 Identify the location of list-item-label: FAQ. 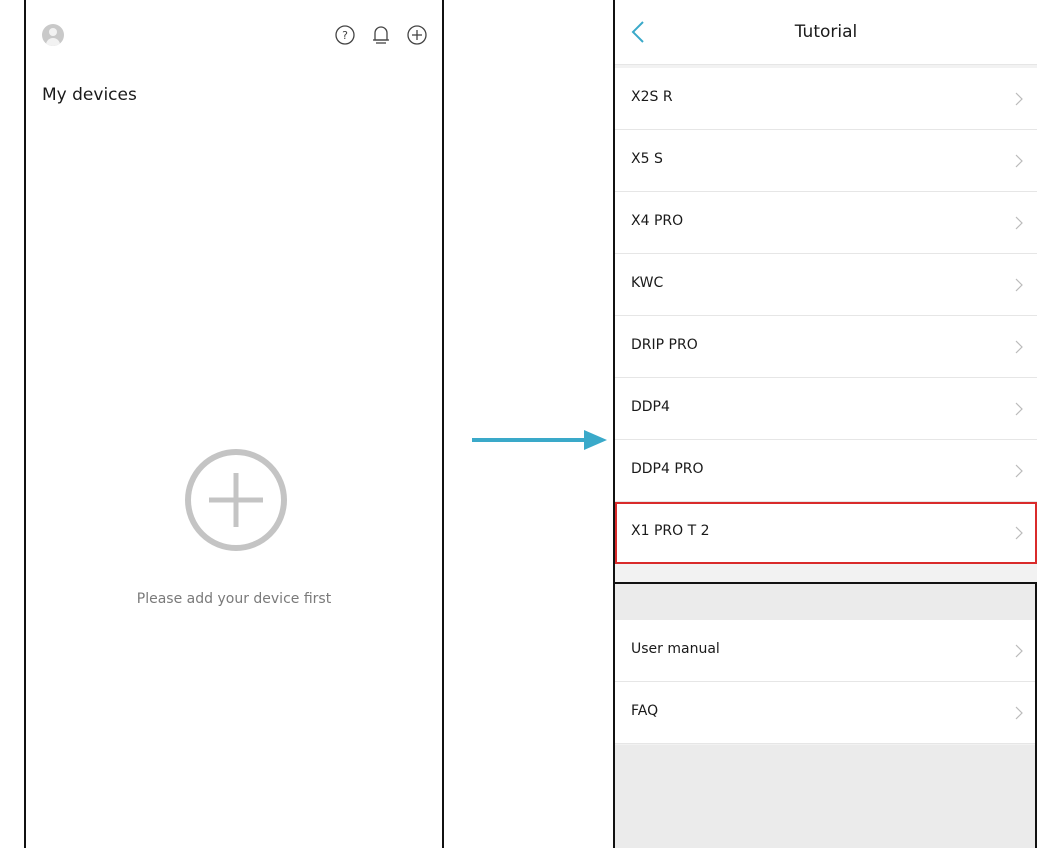
(645, 711).